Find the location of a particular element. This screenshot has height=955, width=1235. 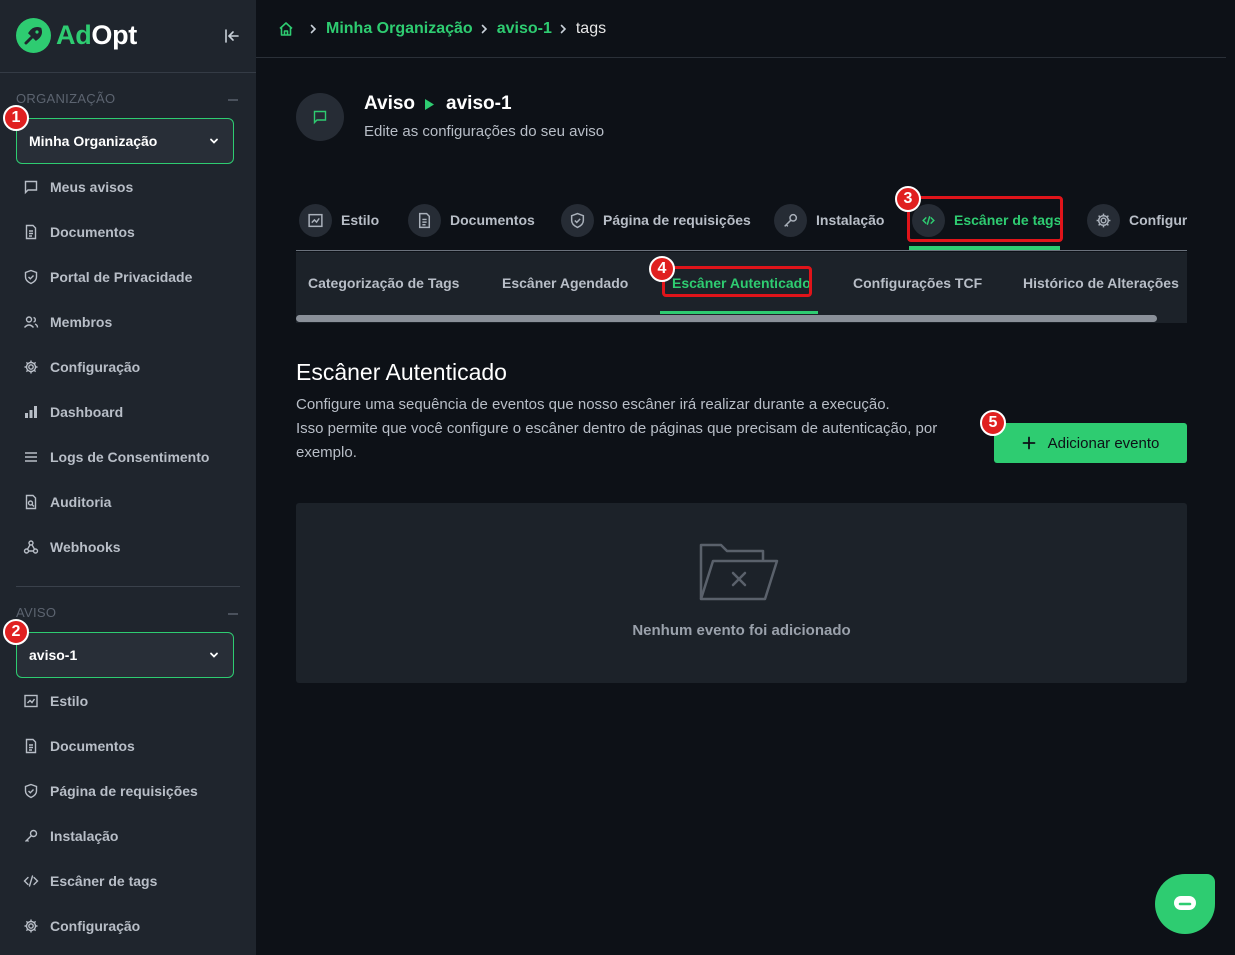

sidebar-item-instalacao: Instalação is located at coordinates (128, 836).